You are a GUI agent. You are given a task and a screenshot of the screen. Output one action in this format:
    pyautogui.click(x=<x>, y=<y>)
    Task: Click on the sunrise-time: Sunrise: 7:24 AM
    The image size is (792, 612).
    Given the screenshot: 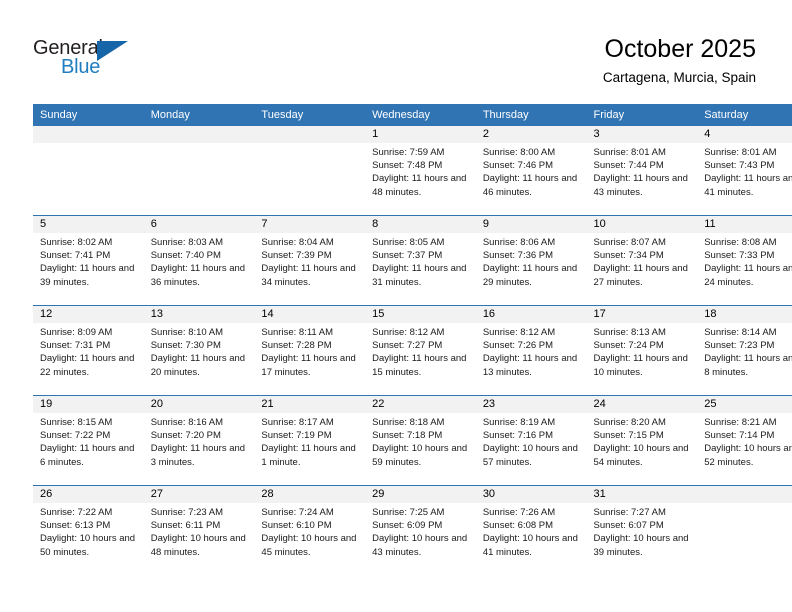 What is the action you would take?
    pyautogui.click(x=297, y=512)
    